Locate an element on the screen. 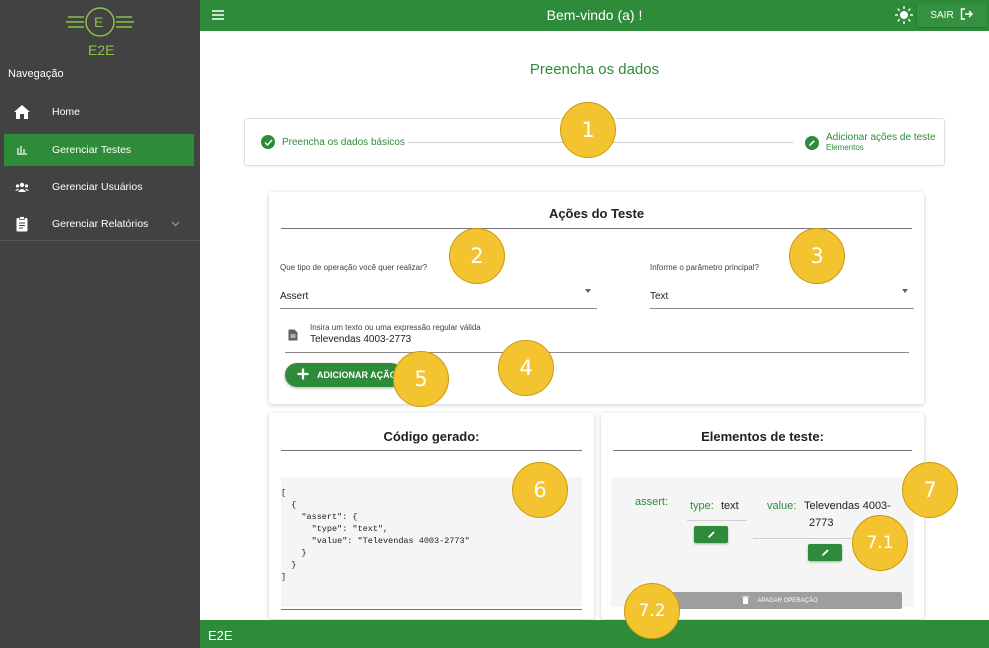 The image size is (989, 648). step-label: Adicionar ações de teste is located at coordinates (881, 137).